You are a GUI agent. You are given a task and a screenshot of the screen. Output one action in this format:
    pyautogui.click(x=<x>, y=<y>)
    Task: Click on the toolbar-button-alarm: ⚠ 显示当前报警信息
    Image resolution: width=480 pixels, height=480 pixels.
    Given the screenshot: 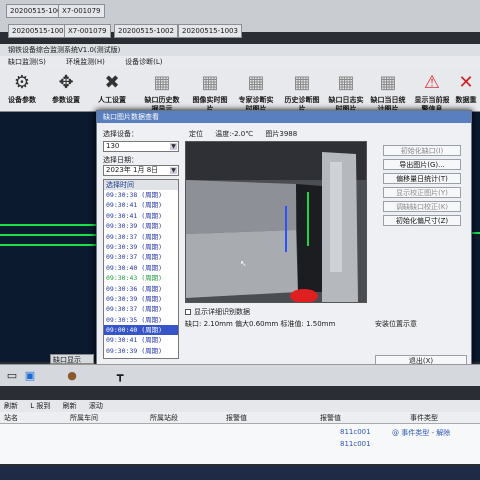 What is the action you would take?
    pyautogui.click(x=432, y=92)
    